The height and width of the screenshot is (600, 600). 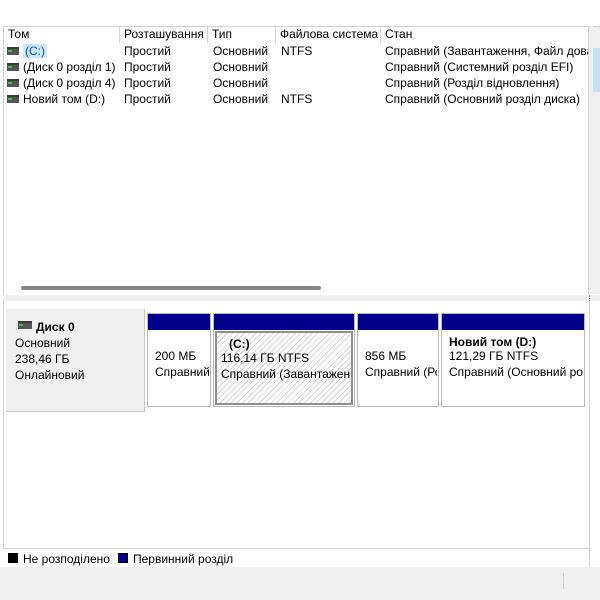 What do you see at coordinates (242, 35) in the screenshot?
I see `column-header-type: Тип` at bounding box center [242, 35].